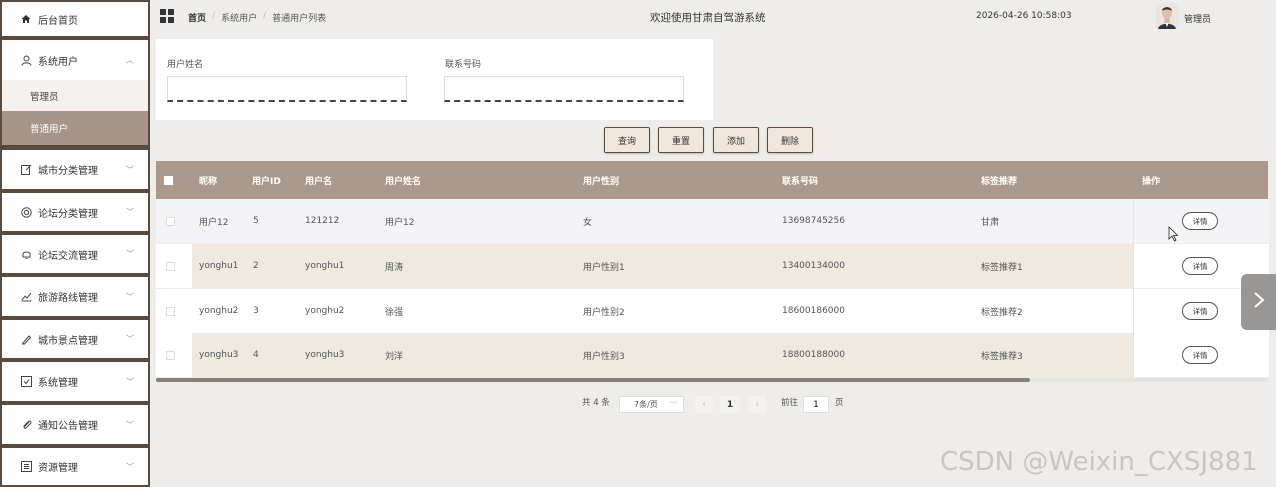  Describe the element at coordinates (68, 171) in the screenshot. I see `sidebar-item-label: 城市分类管理` at that location.